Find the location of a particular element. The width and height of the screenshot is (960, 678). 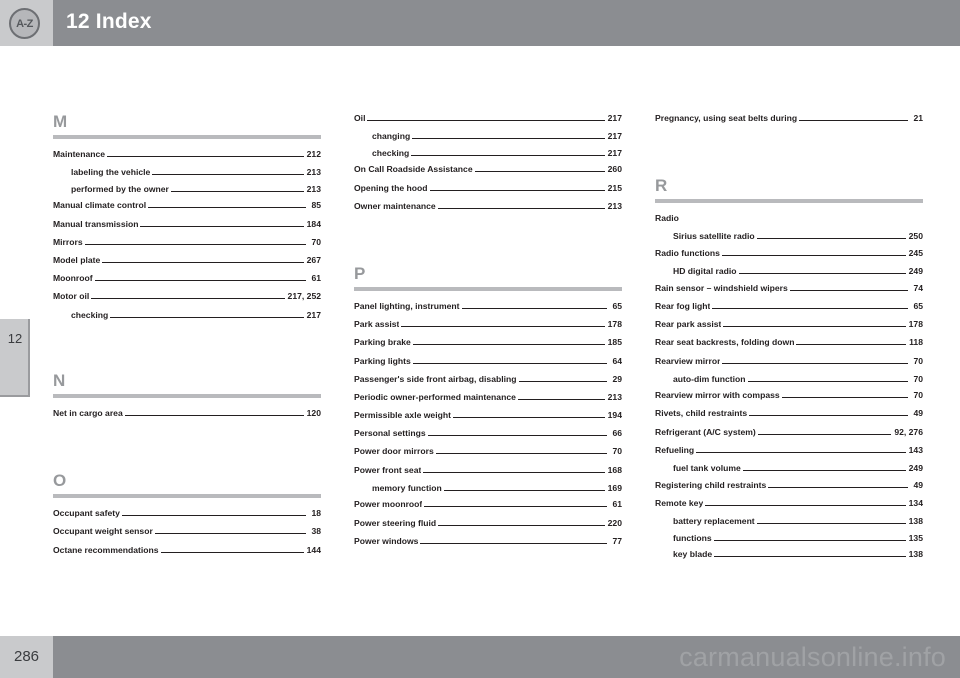

index-entry: Motor oil 217, 252 is located at coordinates (187, 296).